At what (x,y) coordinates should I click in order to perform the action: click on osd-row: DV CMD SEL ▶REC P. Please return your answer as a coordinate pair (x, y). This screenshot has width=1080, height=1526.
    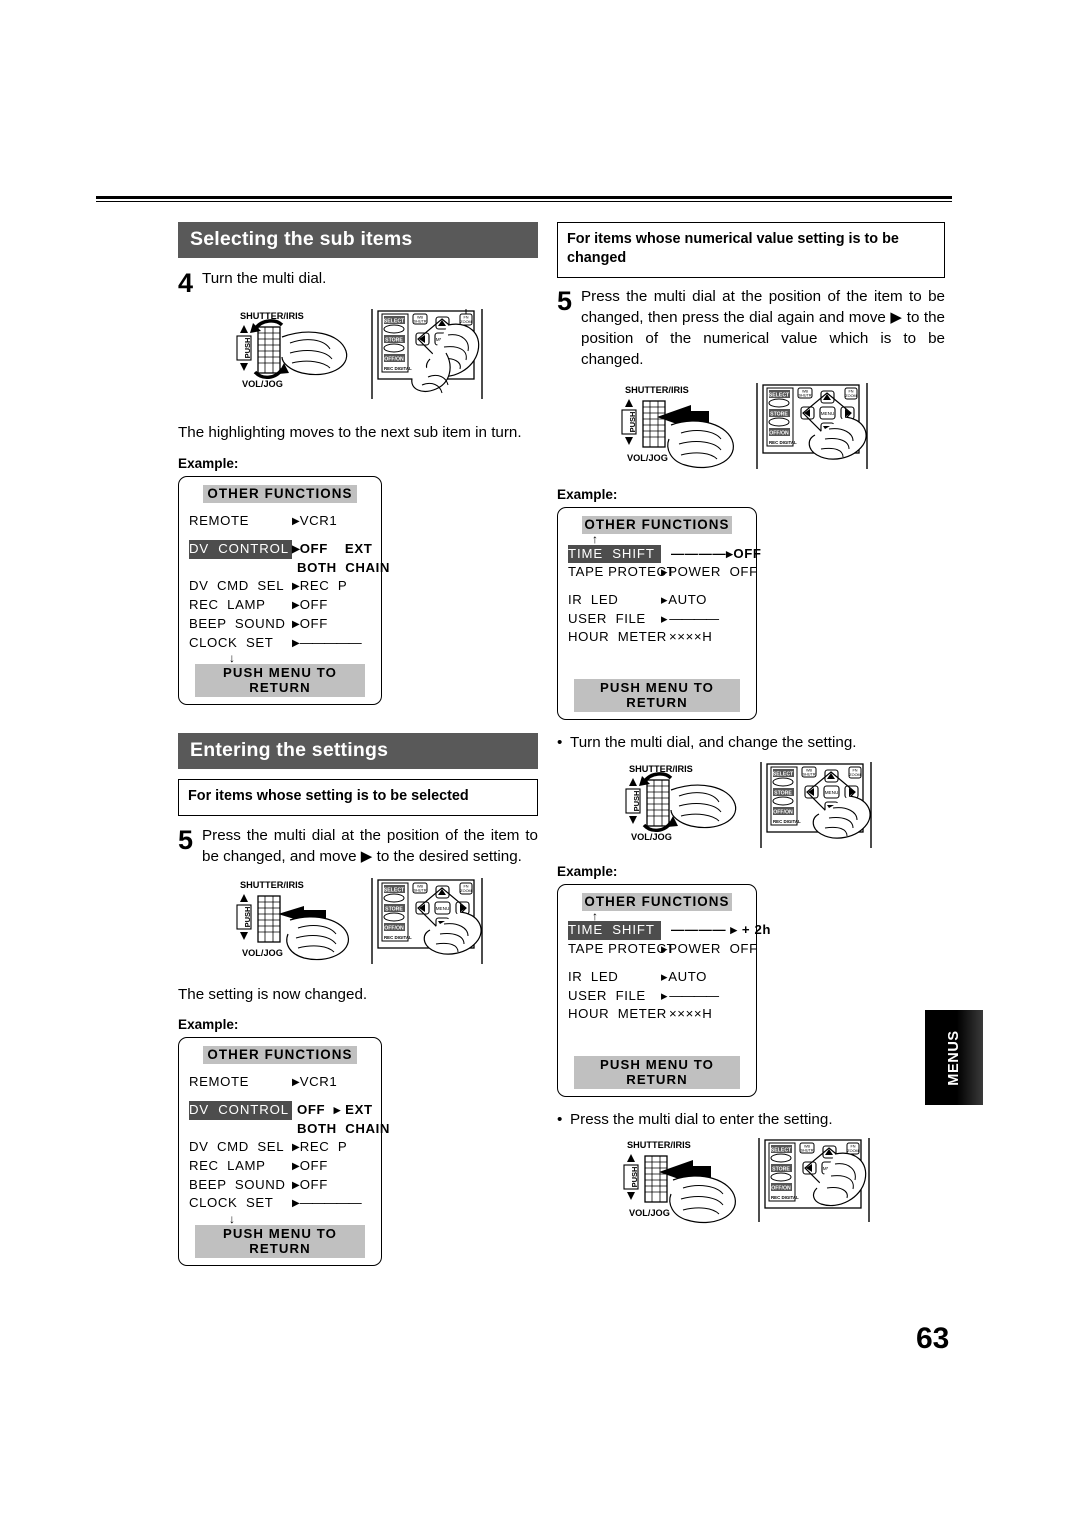
    Looking at the image, I should click on (280, 586).